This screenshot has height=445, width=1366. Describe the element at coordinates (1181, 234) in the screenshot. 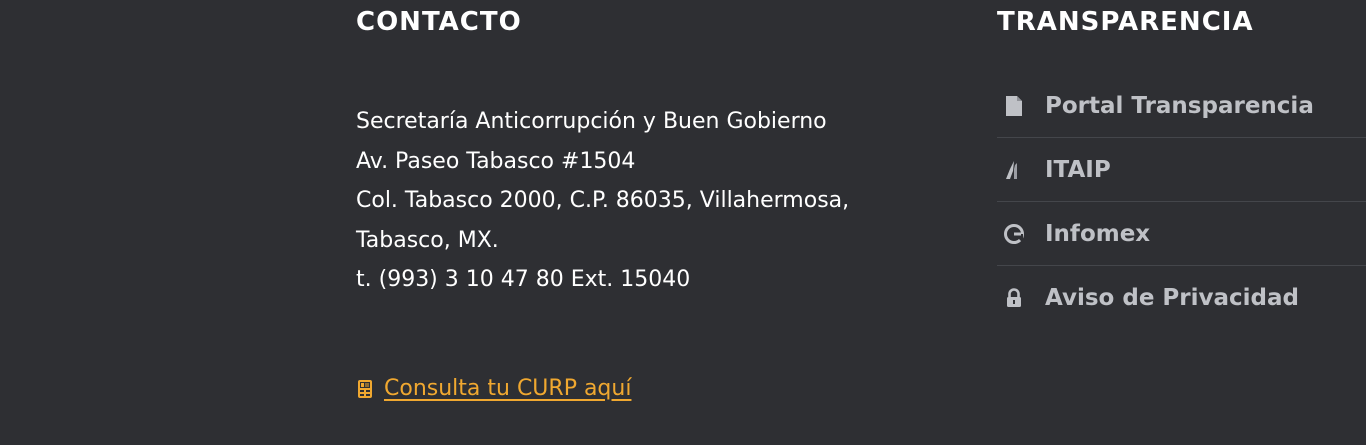

I see `transparency-link-infomex: Infomex` at that location.